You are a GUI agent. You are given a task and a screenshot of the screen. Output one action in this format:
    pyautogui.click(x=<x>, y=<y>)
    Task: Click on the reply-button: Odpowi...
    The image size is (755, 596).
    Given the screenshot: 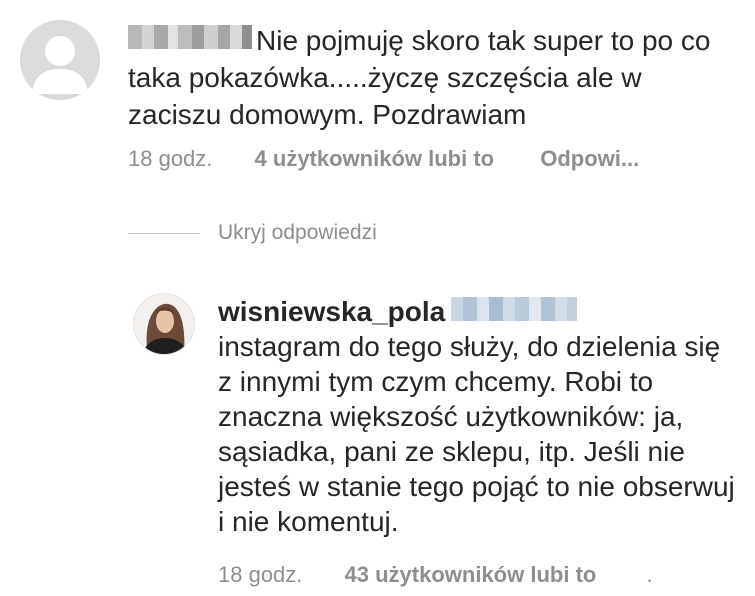 What is the action you would take?
    pyautogui.click(x=589, y=158)
    